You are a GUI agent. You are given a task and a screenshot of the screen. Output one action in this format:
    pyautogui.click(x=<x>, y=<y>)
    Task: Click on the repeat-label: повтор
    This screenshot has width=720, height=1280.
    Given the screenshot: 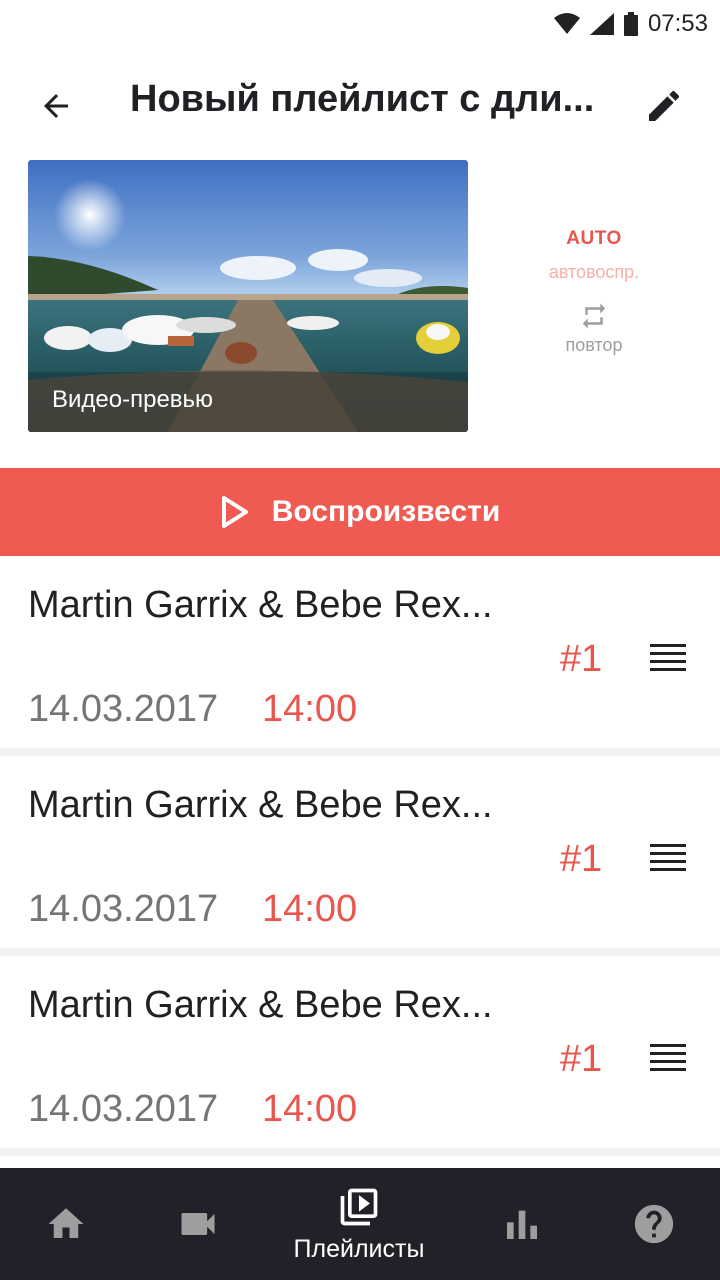 What is the action you would take?
    pyautogui.click(x=594, y=345)
    